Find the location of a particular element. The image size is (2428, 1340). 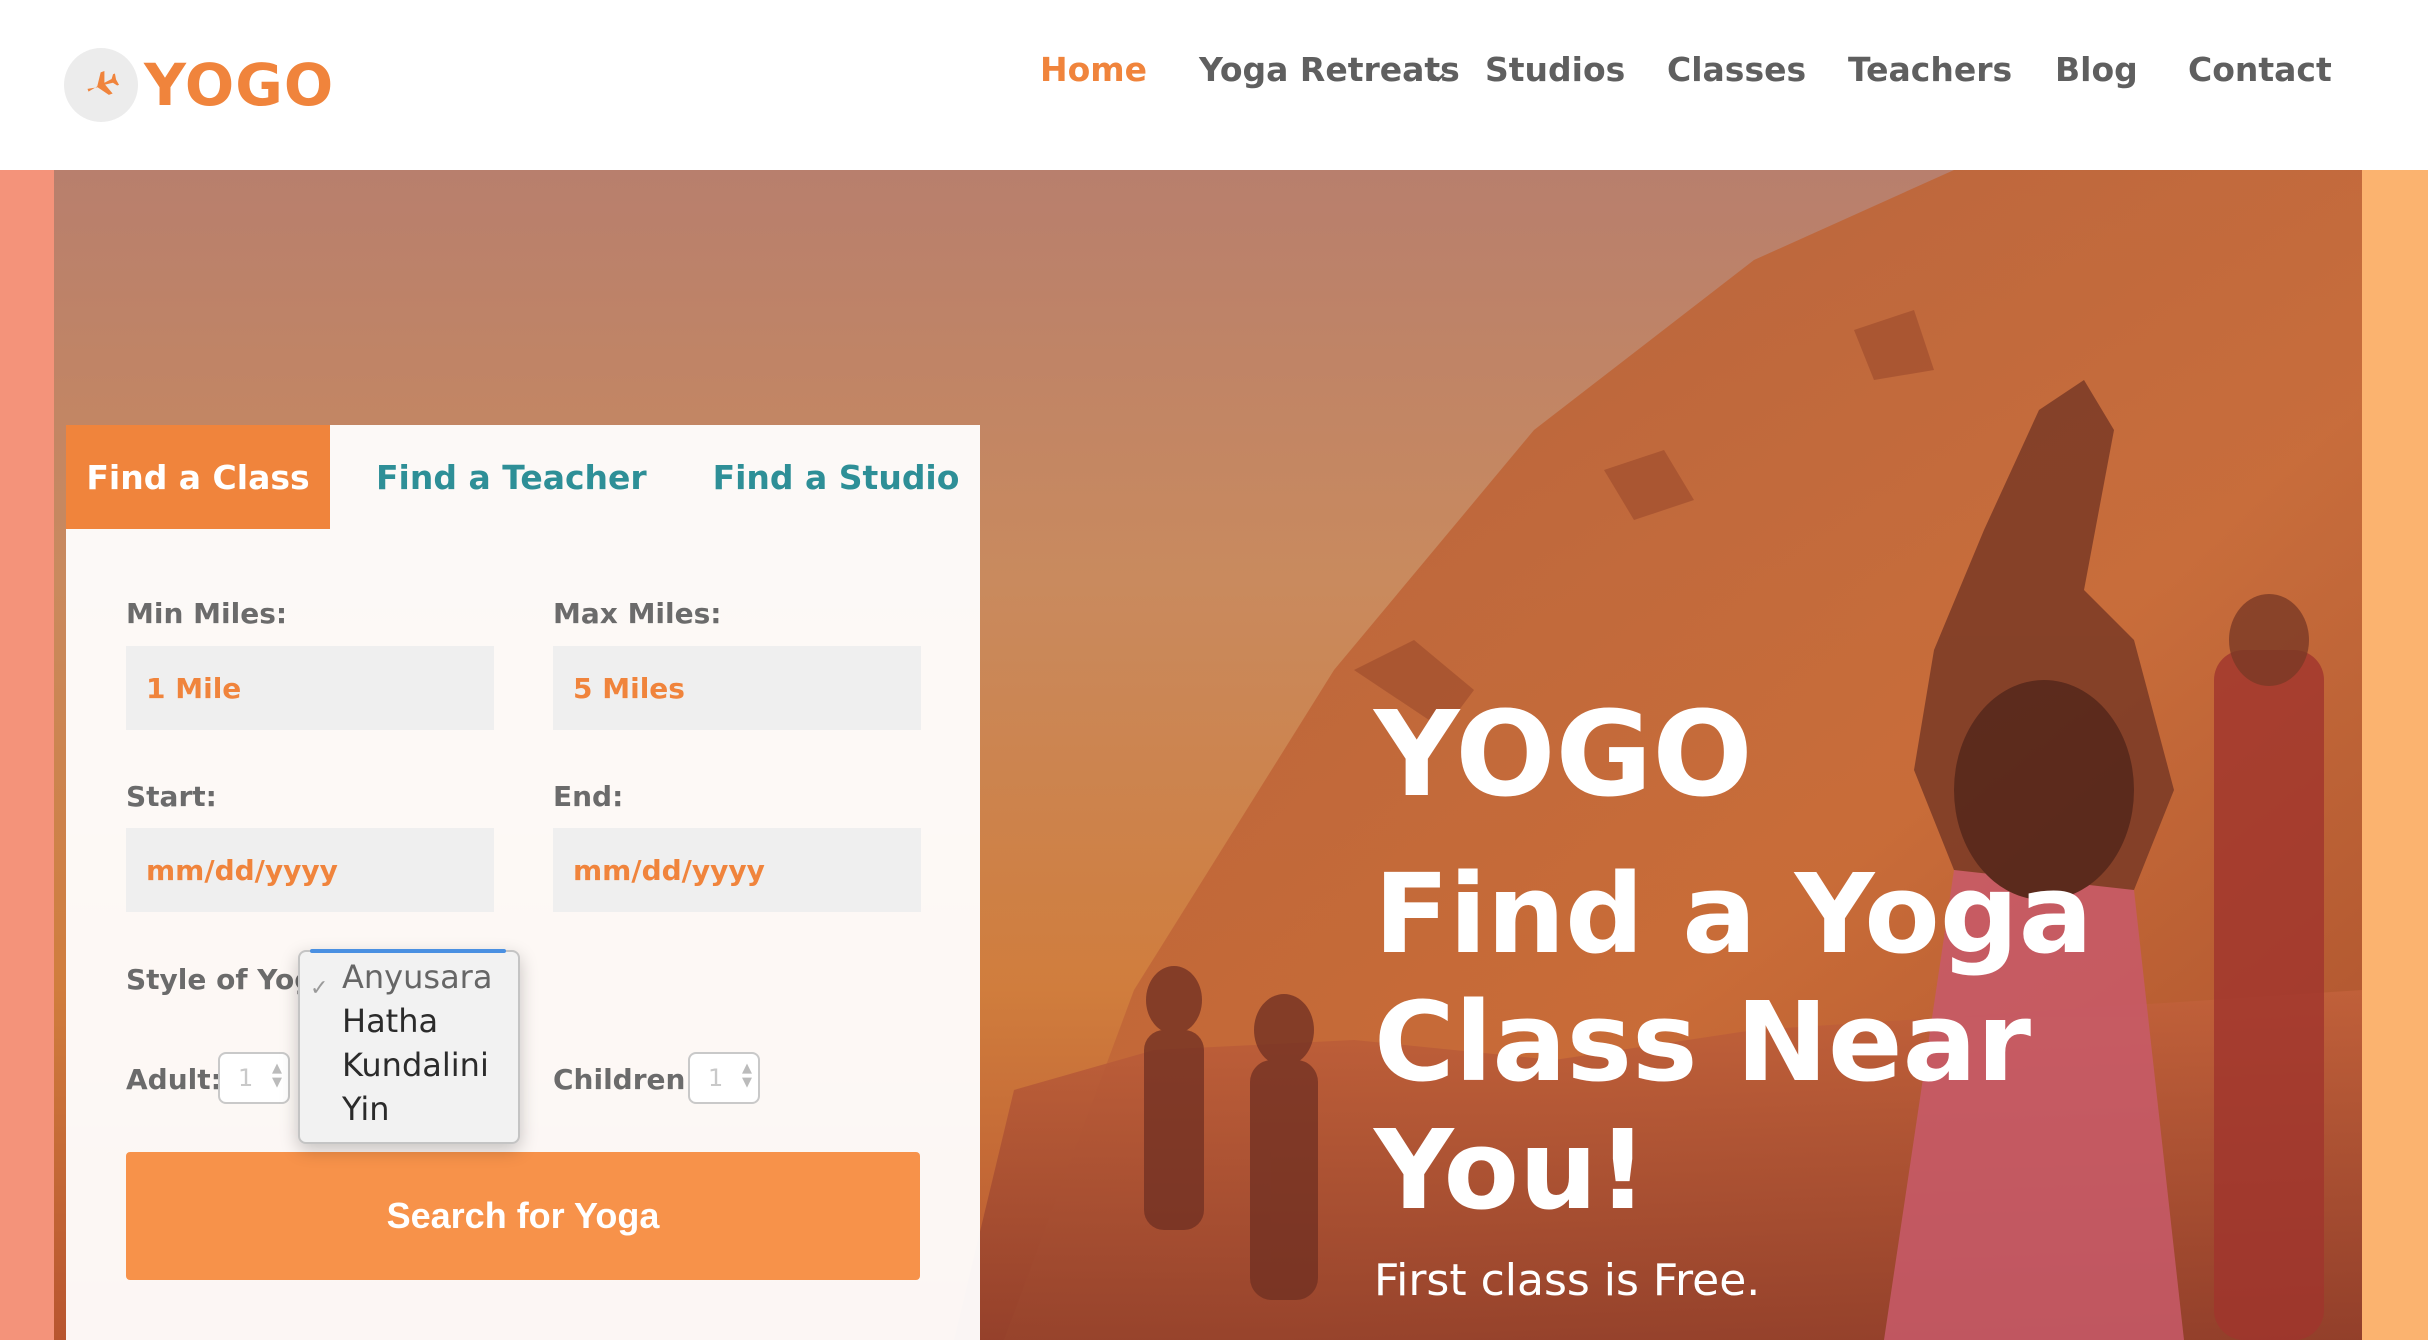

start-date-input: mm/dd/yyyy is located at coordinates (310, 870).